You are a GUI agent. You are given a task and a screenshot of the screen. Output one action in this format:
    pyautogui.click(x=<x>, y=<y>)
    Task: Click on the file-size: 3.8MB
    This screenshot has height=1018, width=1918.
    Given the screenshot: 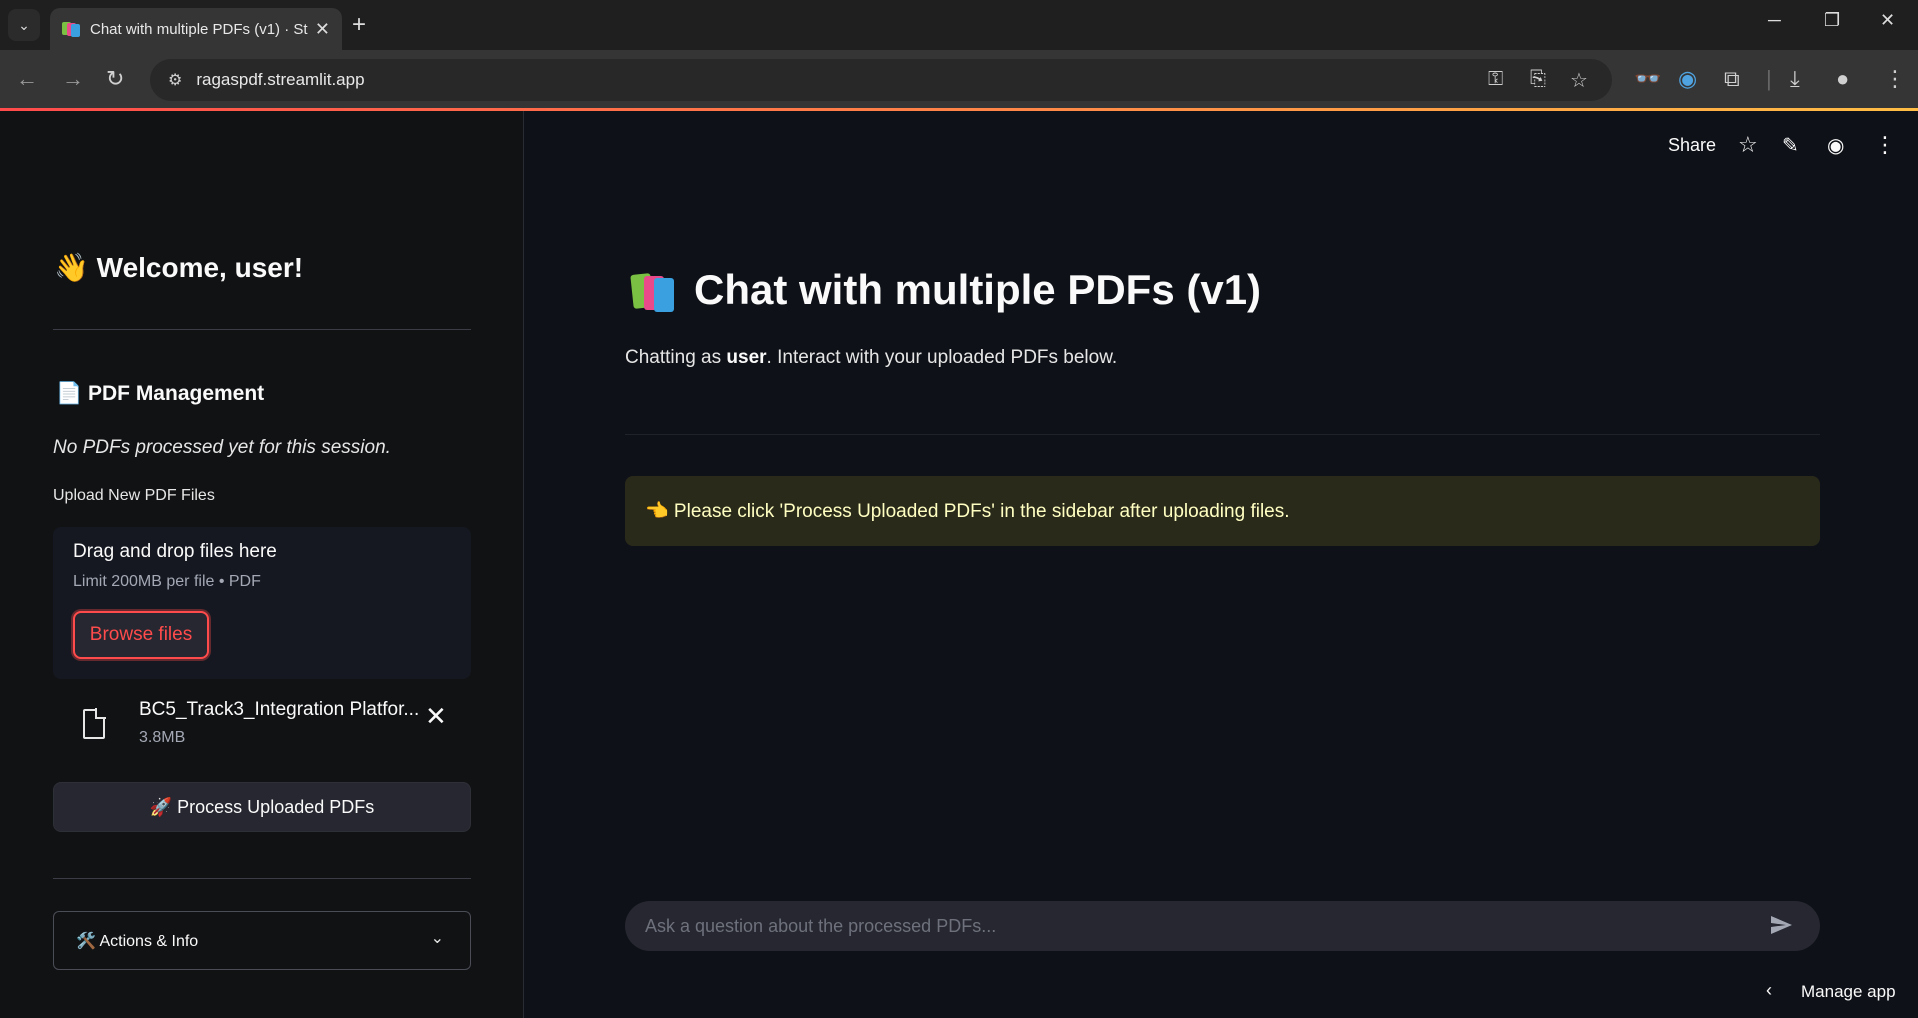 What is the action you would take?
    pyautogui.click(x=162, y=737)
    